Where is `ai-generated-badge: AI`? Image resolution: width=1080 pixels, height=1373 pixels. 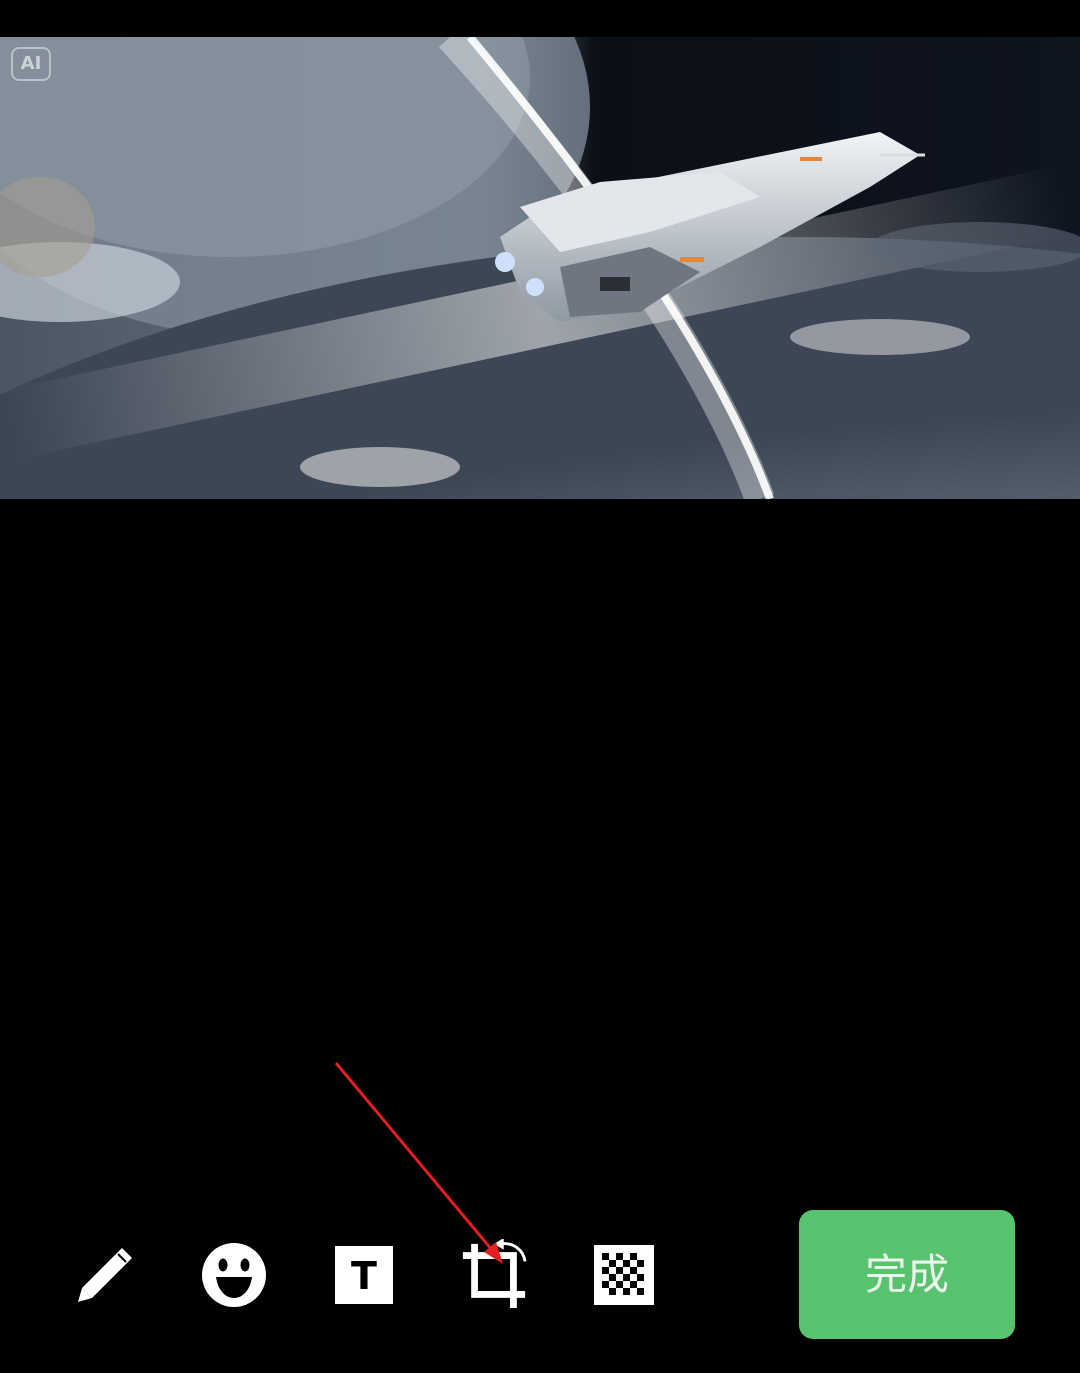
ai-generated-badge: AI is located at coordinates (31, 64).